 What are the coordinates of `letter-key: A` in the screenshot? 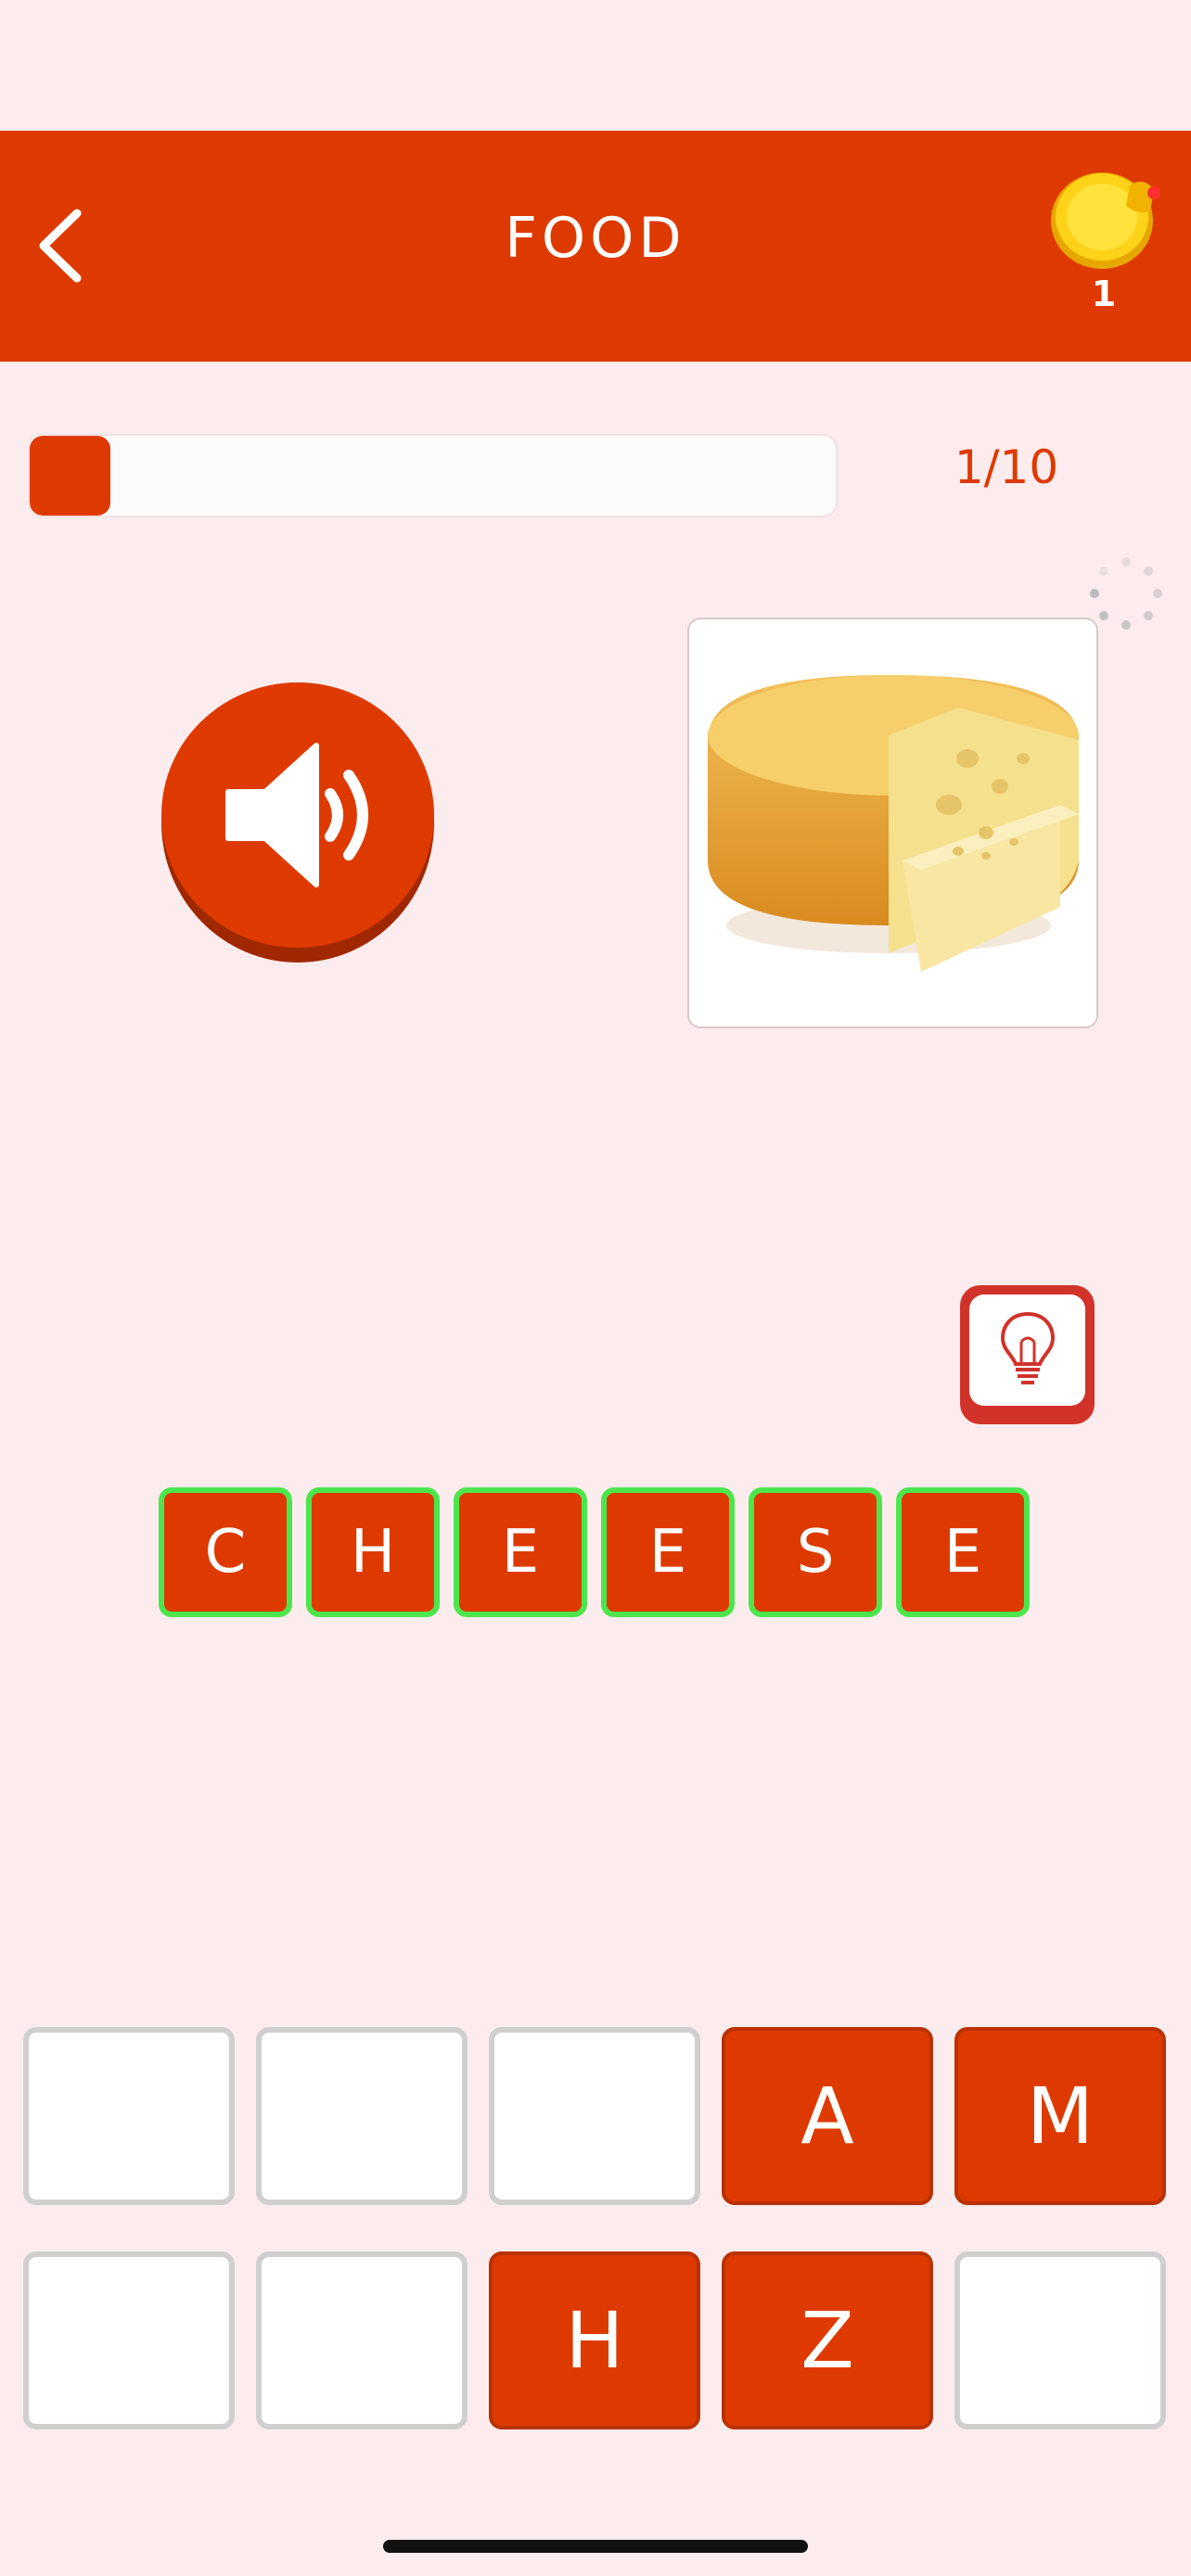 It's located at (827, 2116).